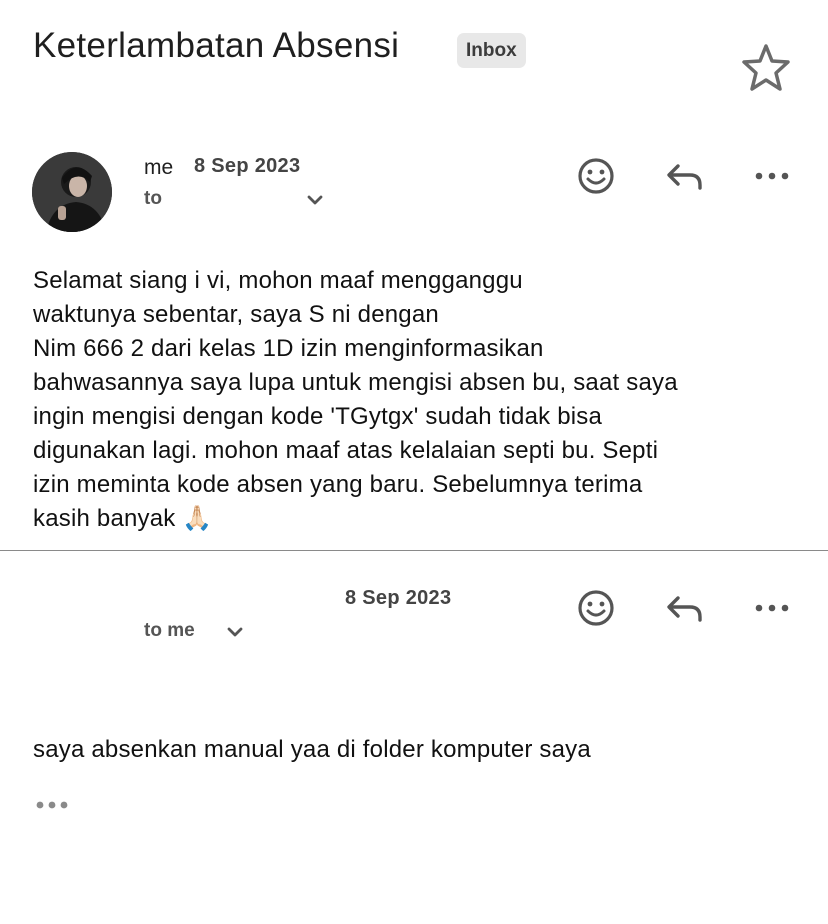  What do you see at coordinates (72, 192) in the screenshot?
I see `sender-avatar` at bounding box center [72, 192].